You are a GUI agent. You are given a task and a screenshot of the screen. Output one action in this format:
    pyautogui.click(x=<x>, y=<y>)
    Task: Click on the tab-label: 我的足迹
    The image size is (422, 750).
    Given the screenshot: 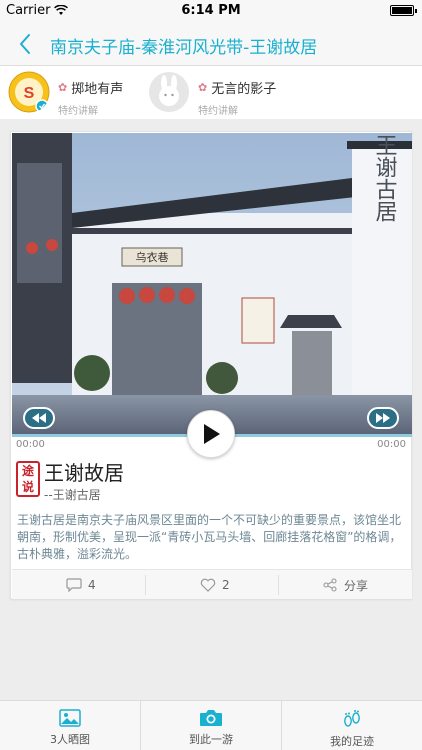 What is the action you would take?
    pyautogui.click(x=352, y=741)
    